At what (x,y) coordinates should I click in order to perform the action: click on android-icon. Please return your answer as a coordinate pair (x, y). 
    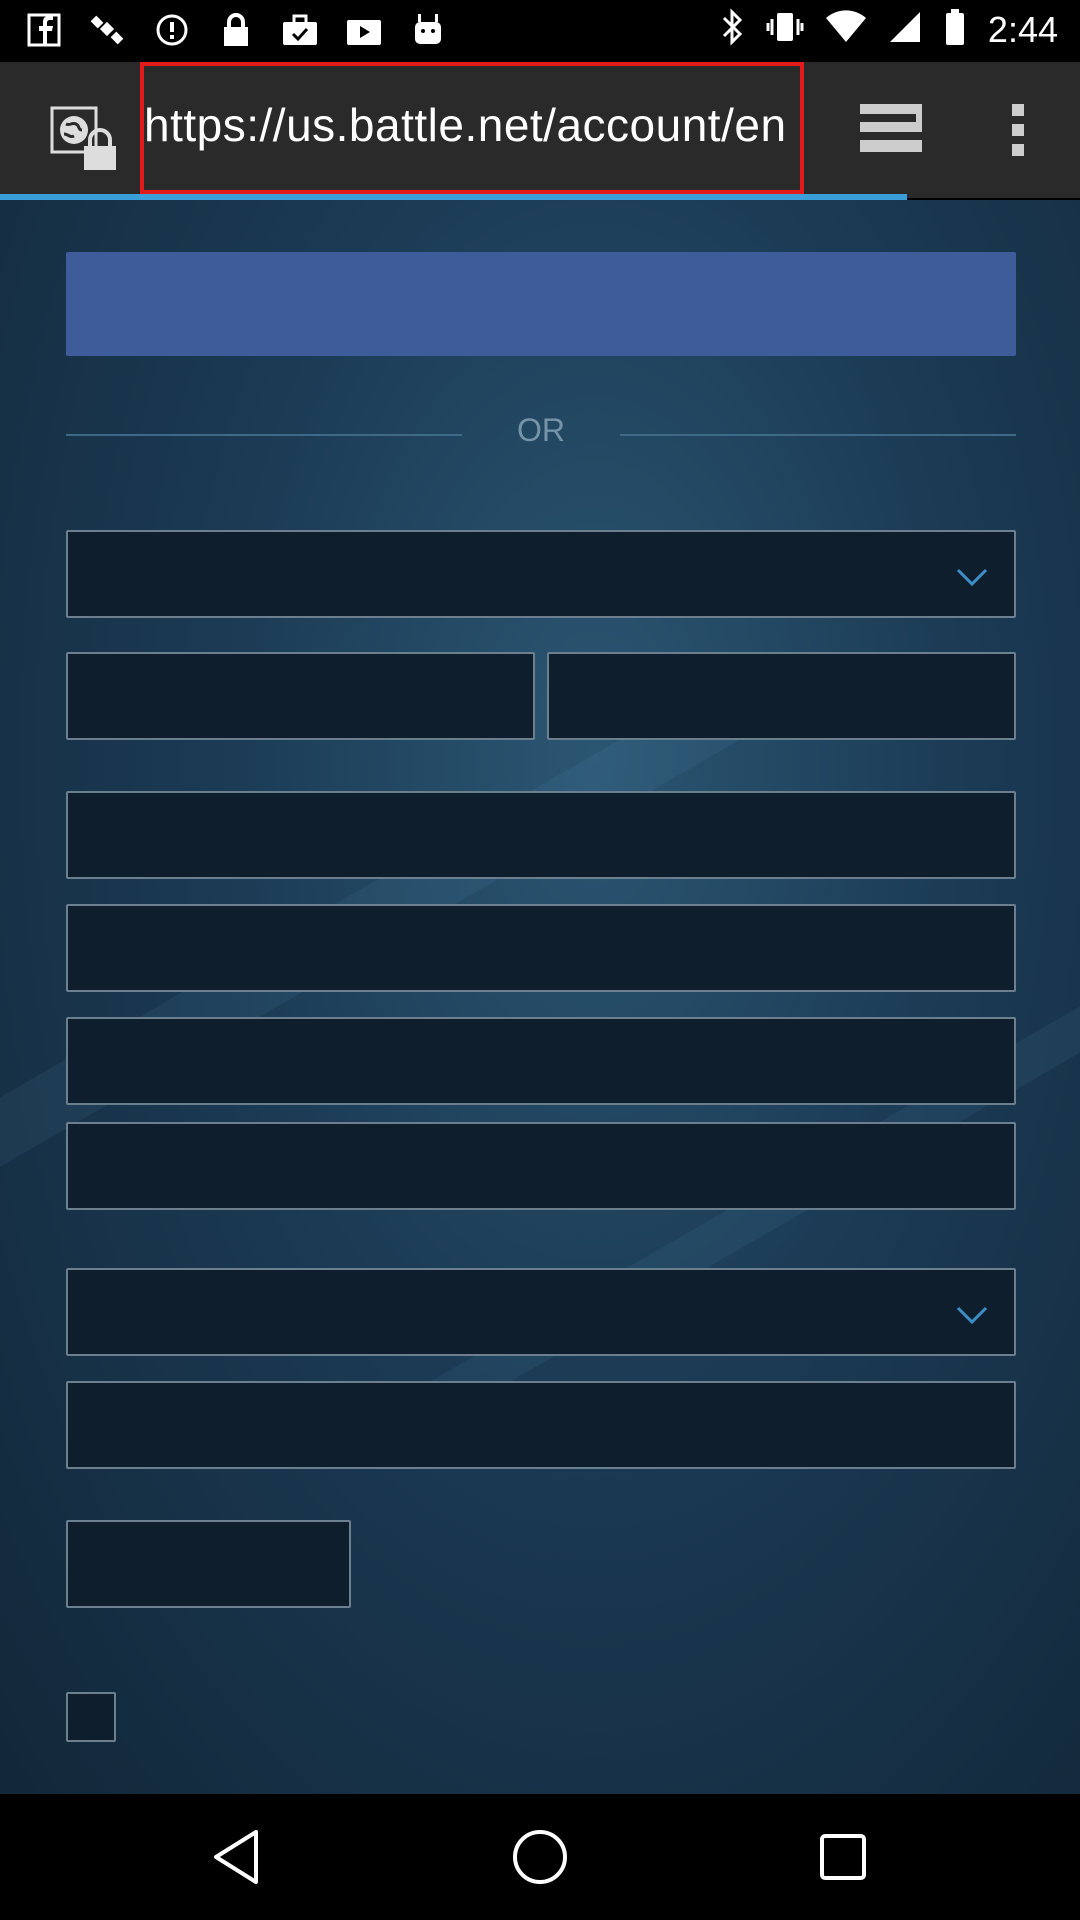
    Looking at the image, I should click on (428, 30).